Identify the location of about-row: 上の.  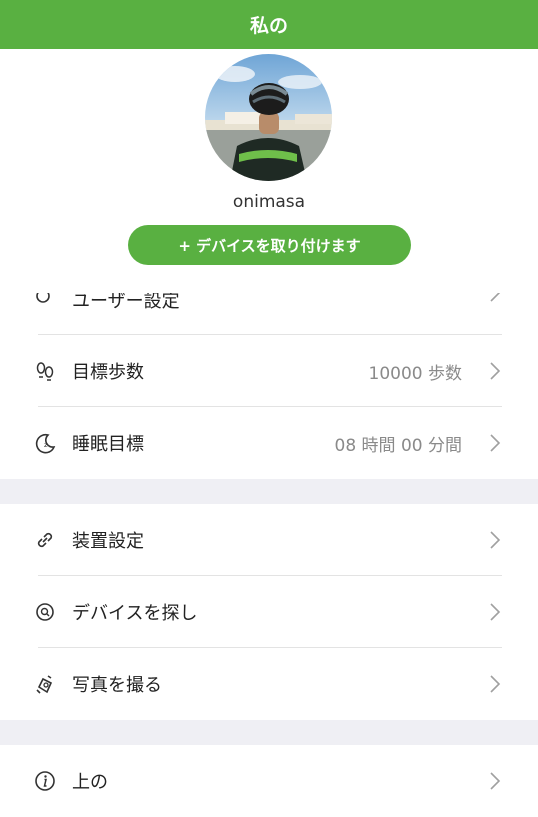
(269, 781).